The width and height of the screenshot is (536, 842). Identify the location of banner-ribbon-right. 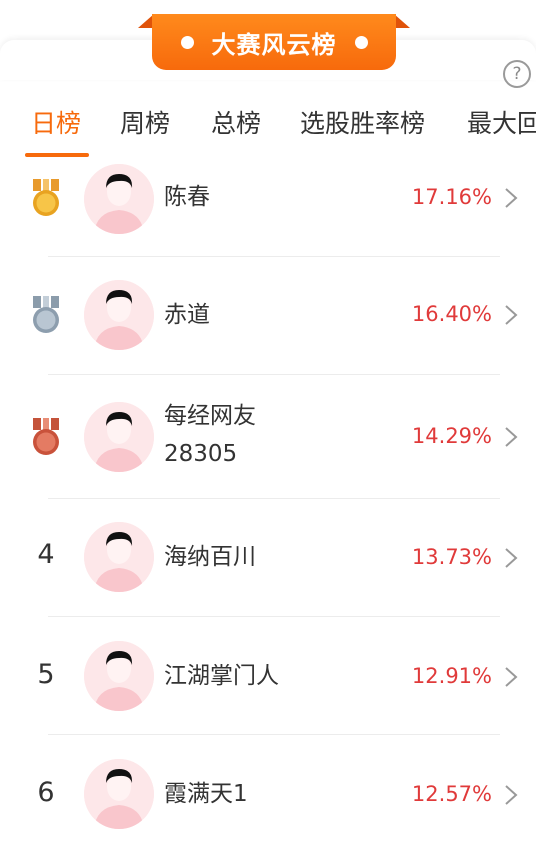
(402, 21).